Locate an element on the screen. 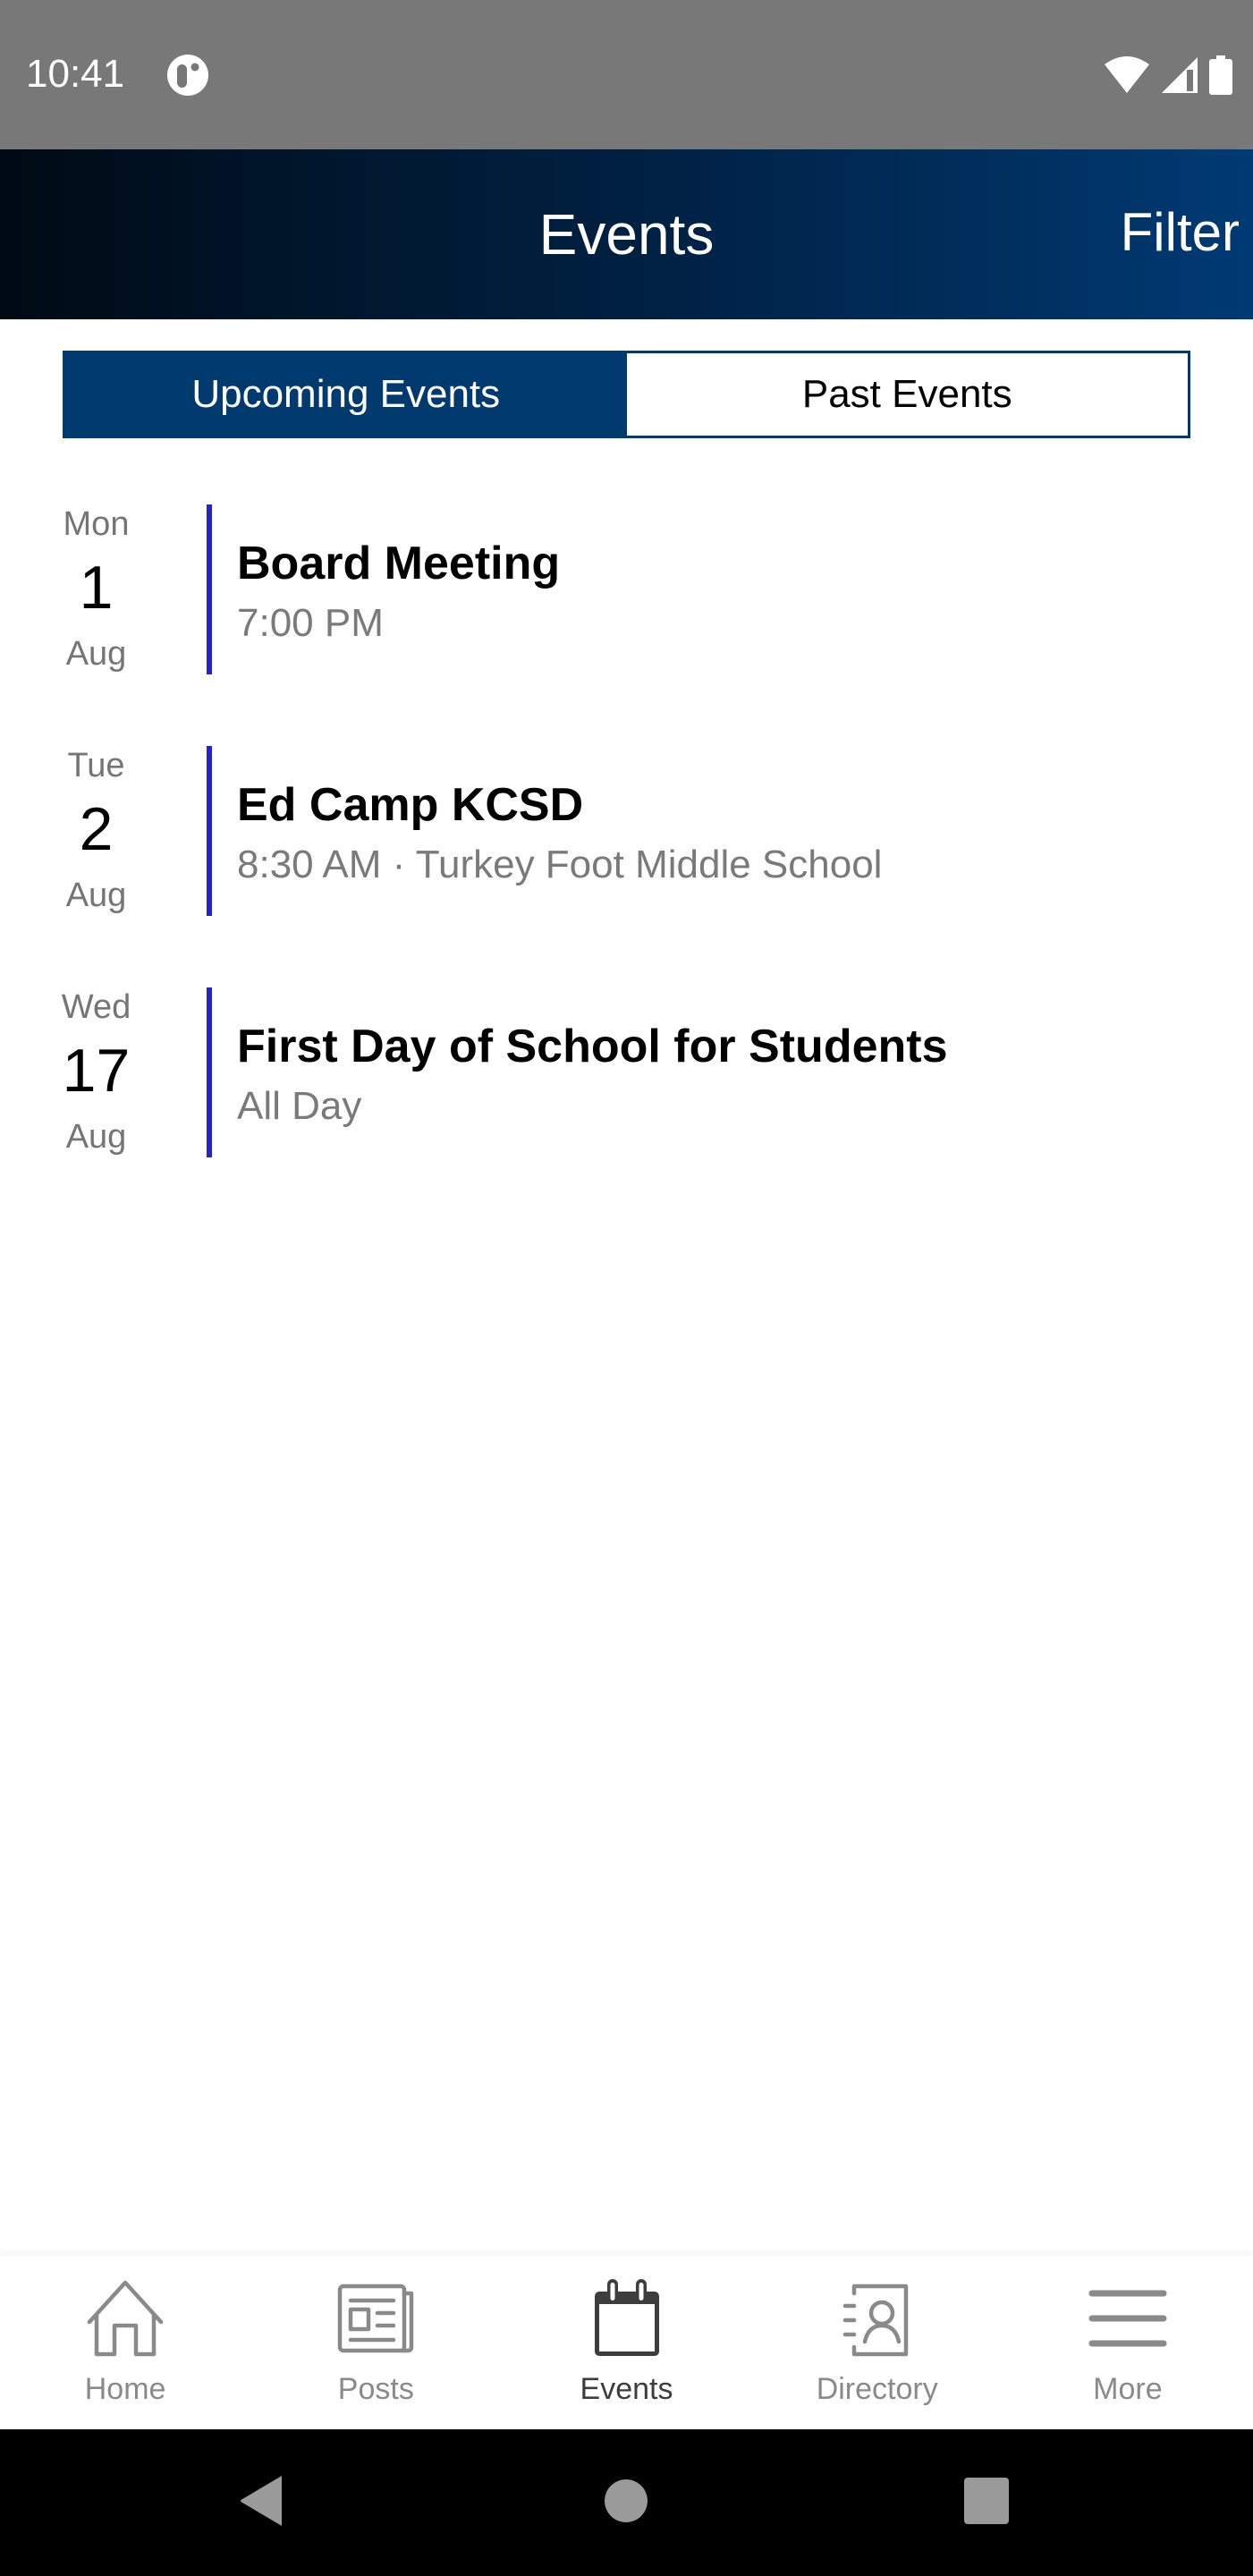  event-title: Board Meeting is located at coordinates (399, 563).